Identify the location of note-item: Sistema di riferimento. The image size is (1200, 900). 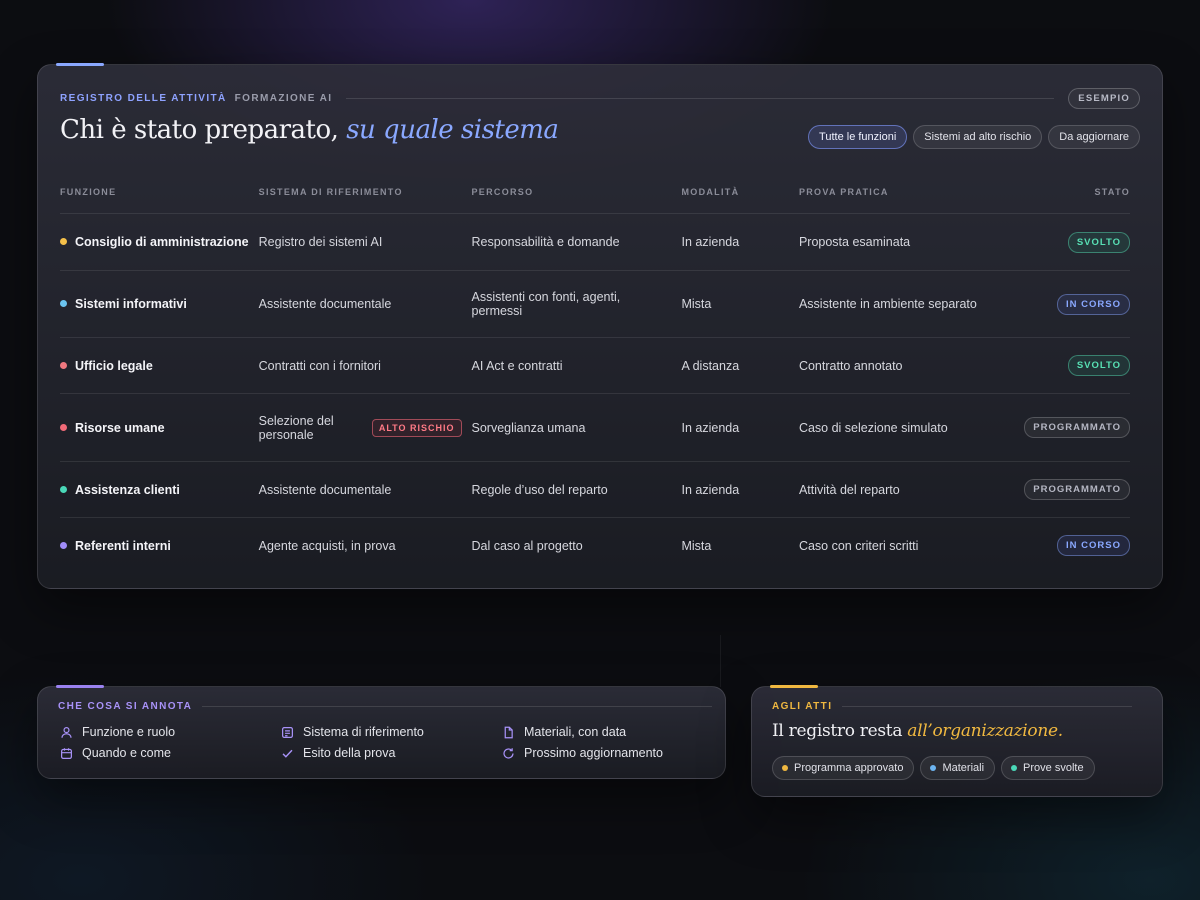
(391, 732).